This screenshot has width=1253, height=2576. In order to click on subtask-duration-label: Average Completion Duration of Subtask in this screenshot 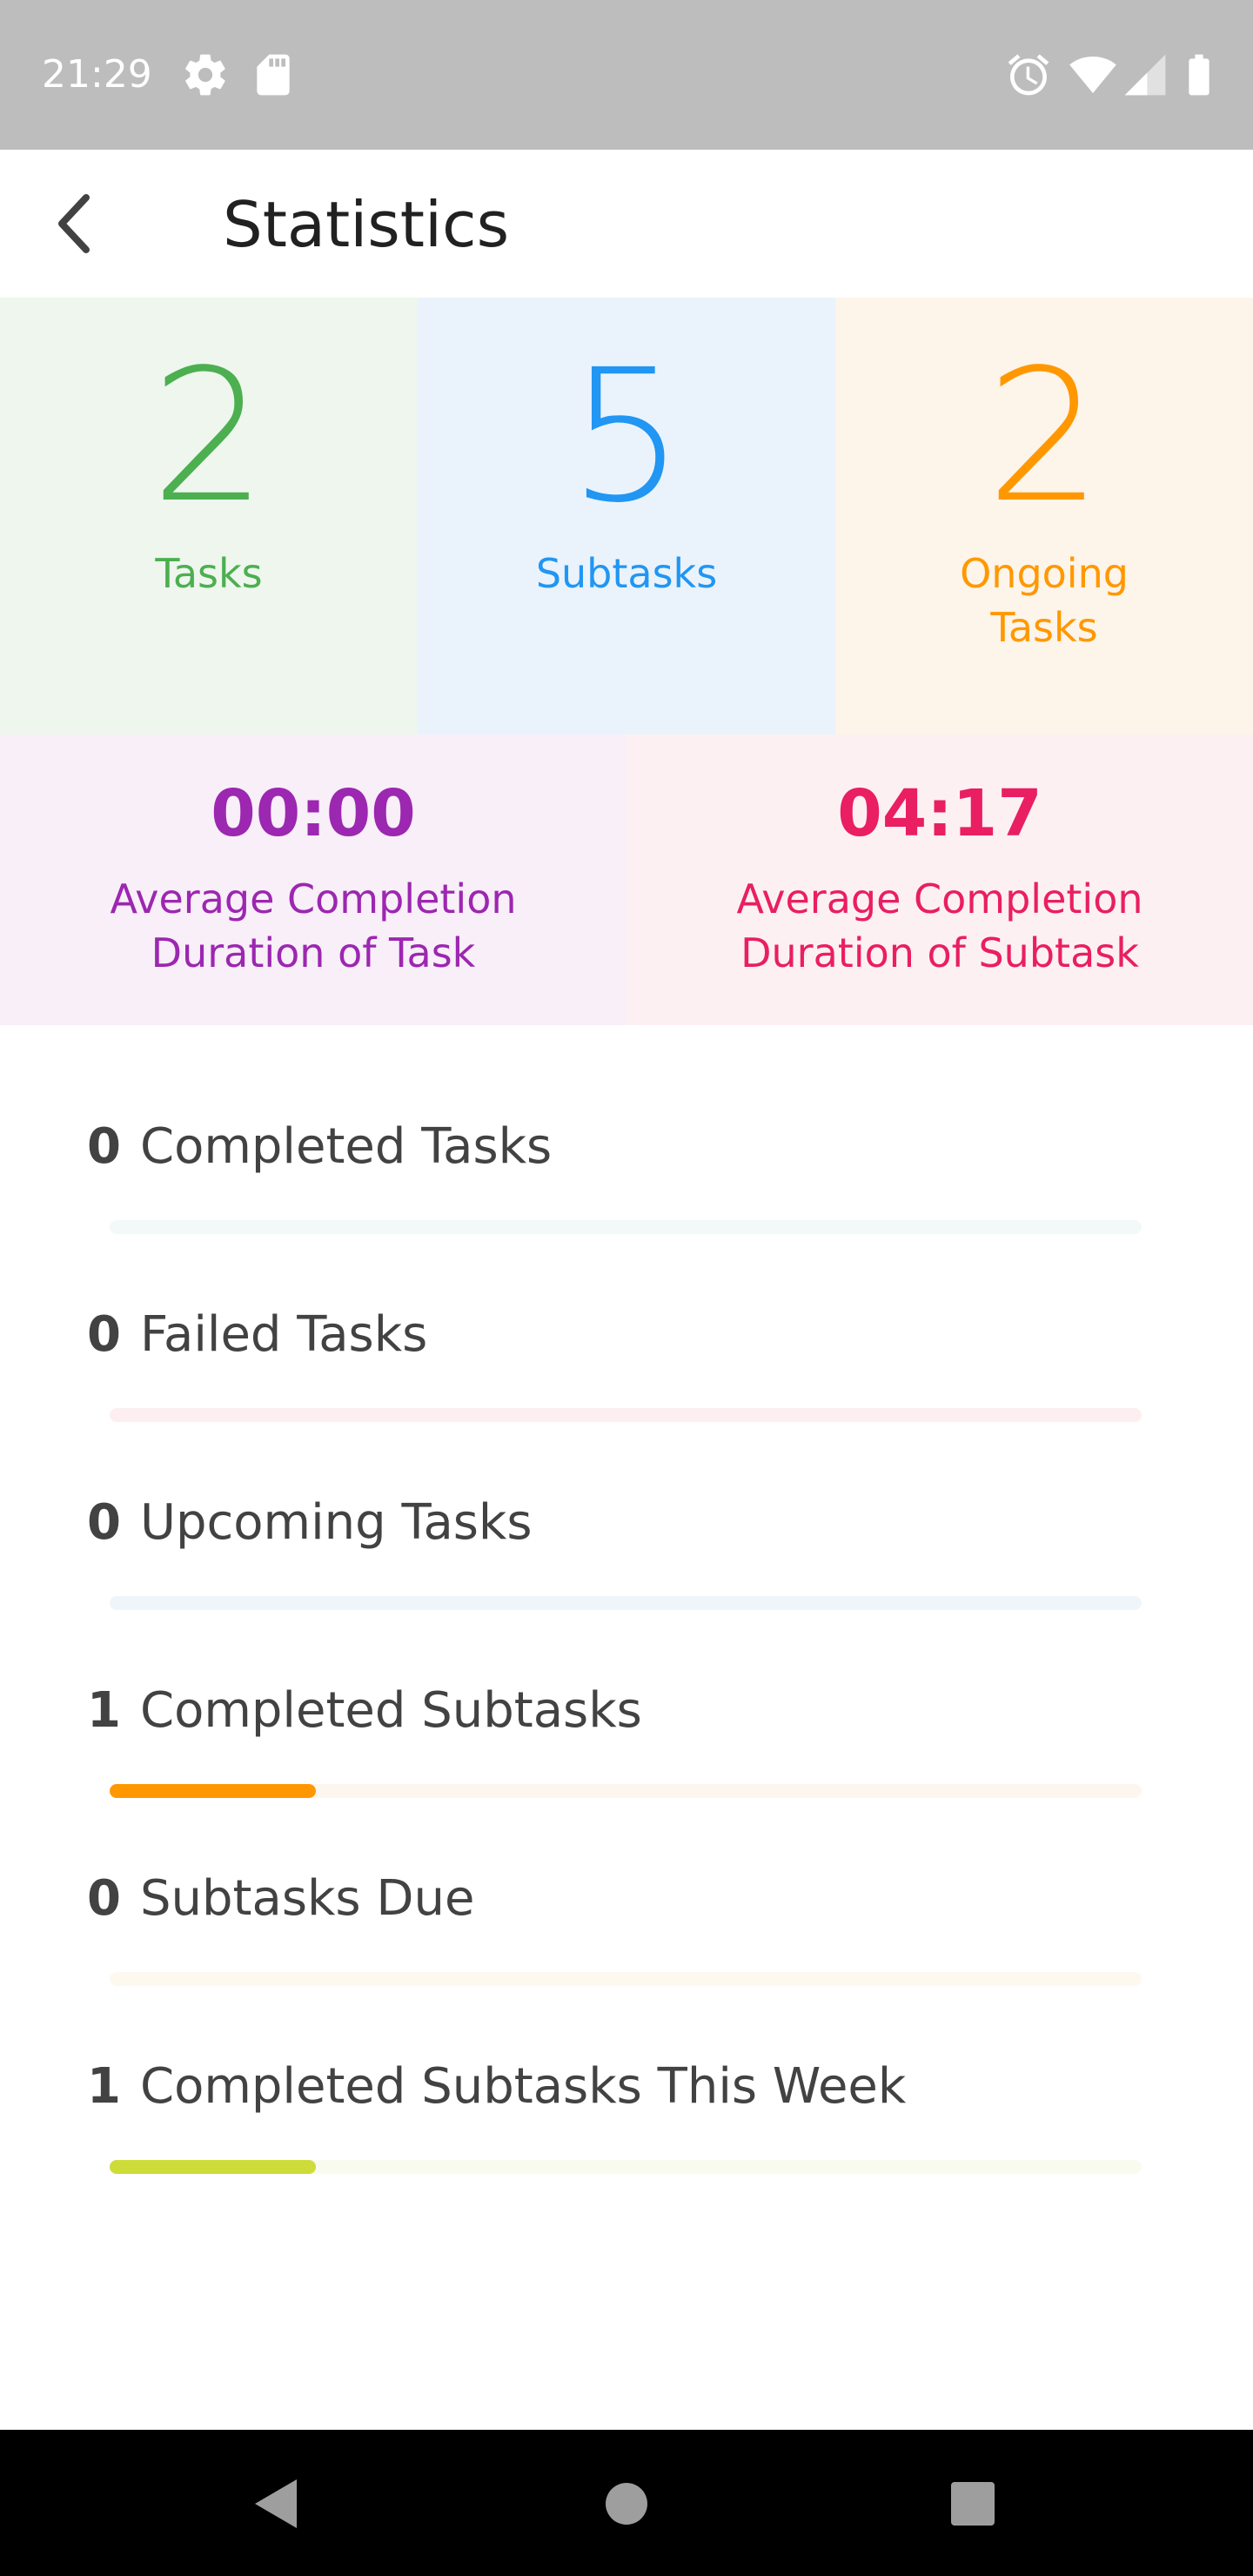, I will do `click(939, 925)`.